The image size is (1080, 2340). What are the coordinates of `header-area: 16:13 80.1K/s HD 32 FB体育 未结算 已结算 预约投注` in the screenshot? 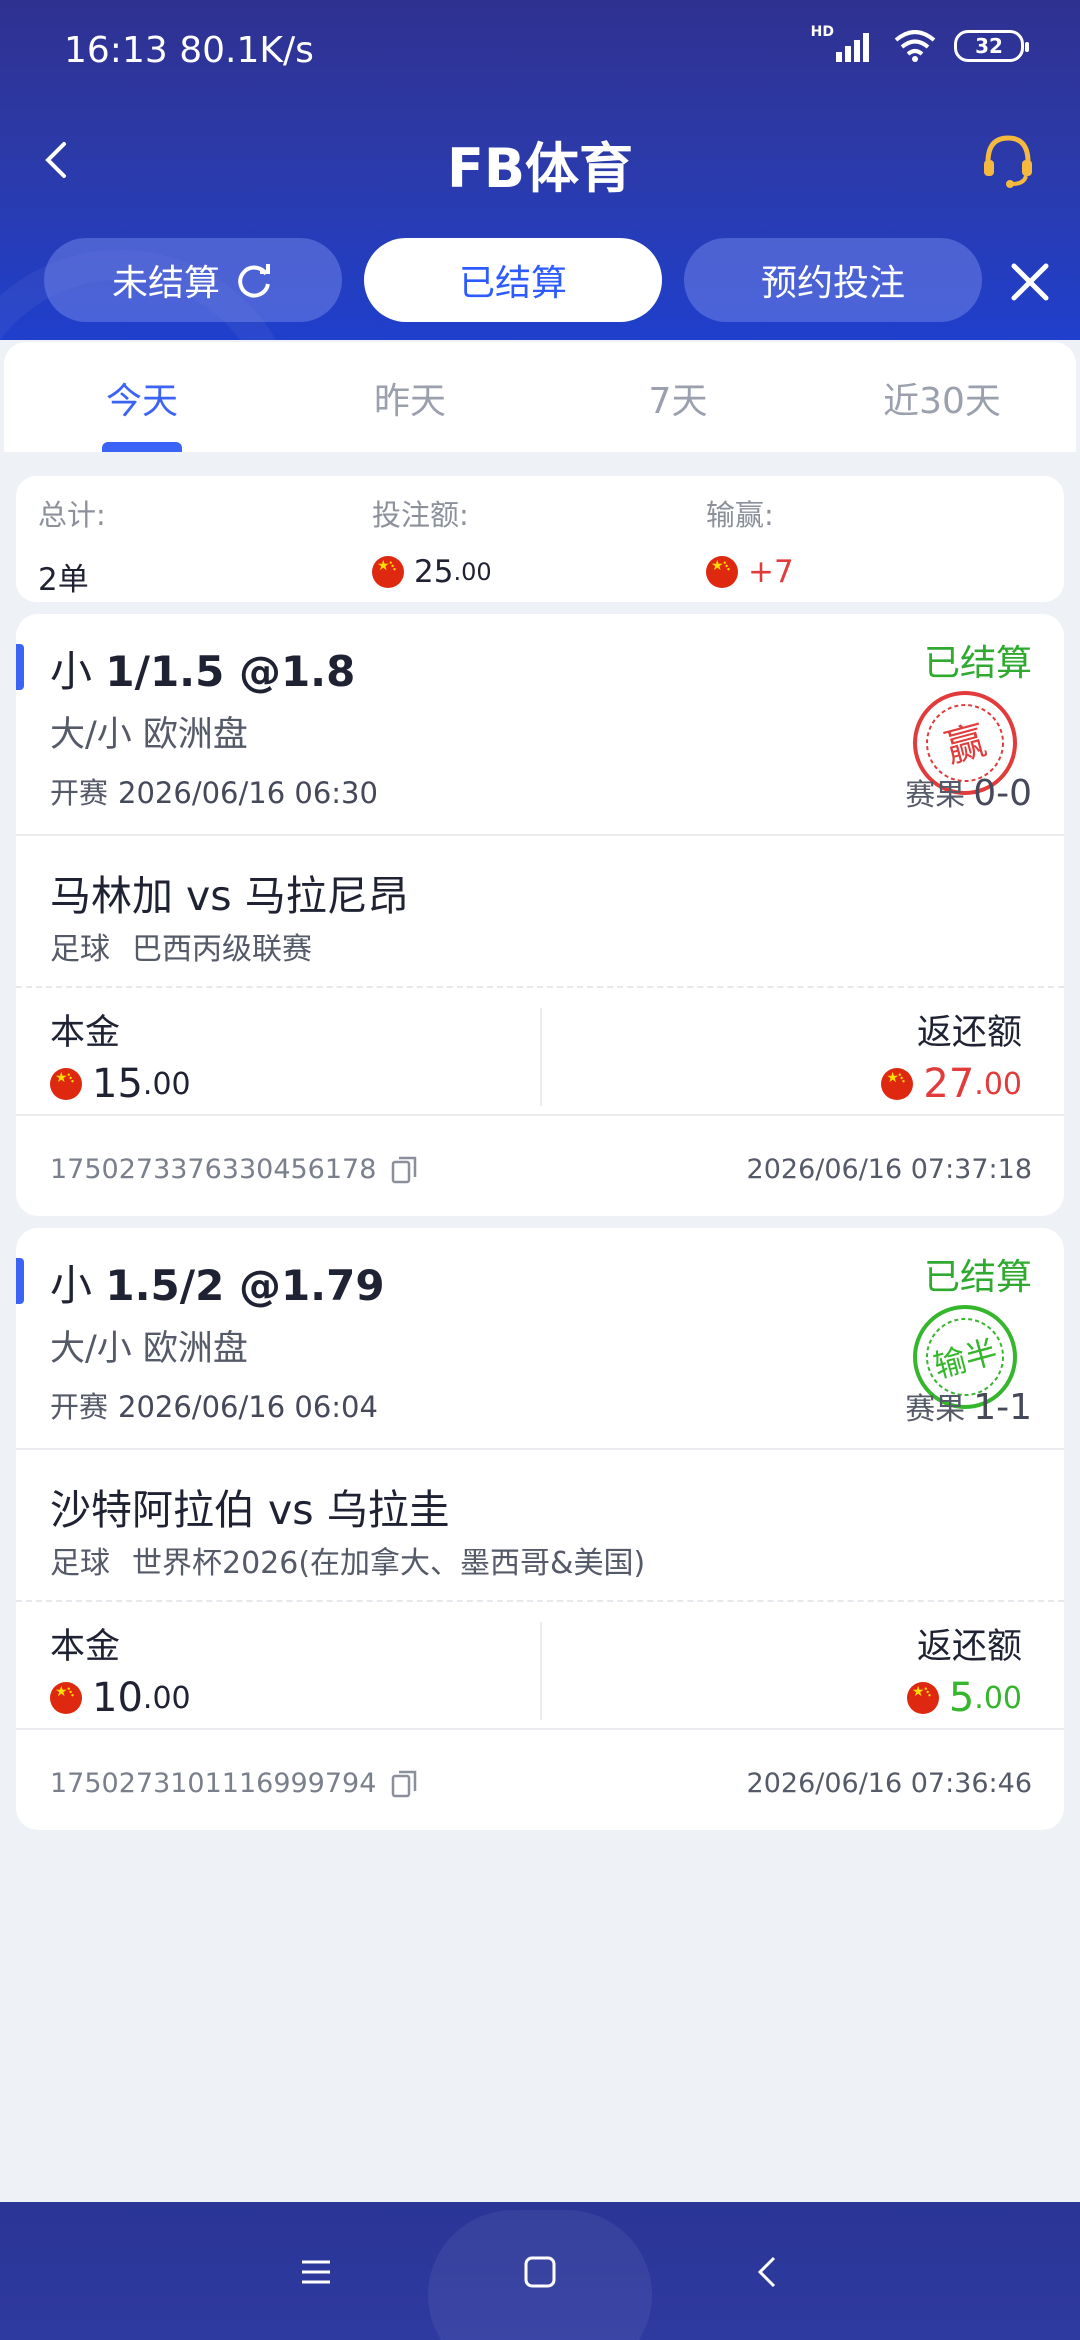 It's located at (540, 170).